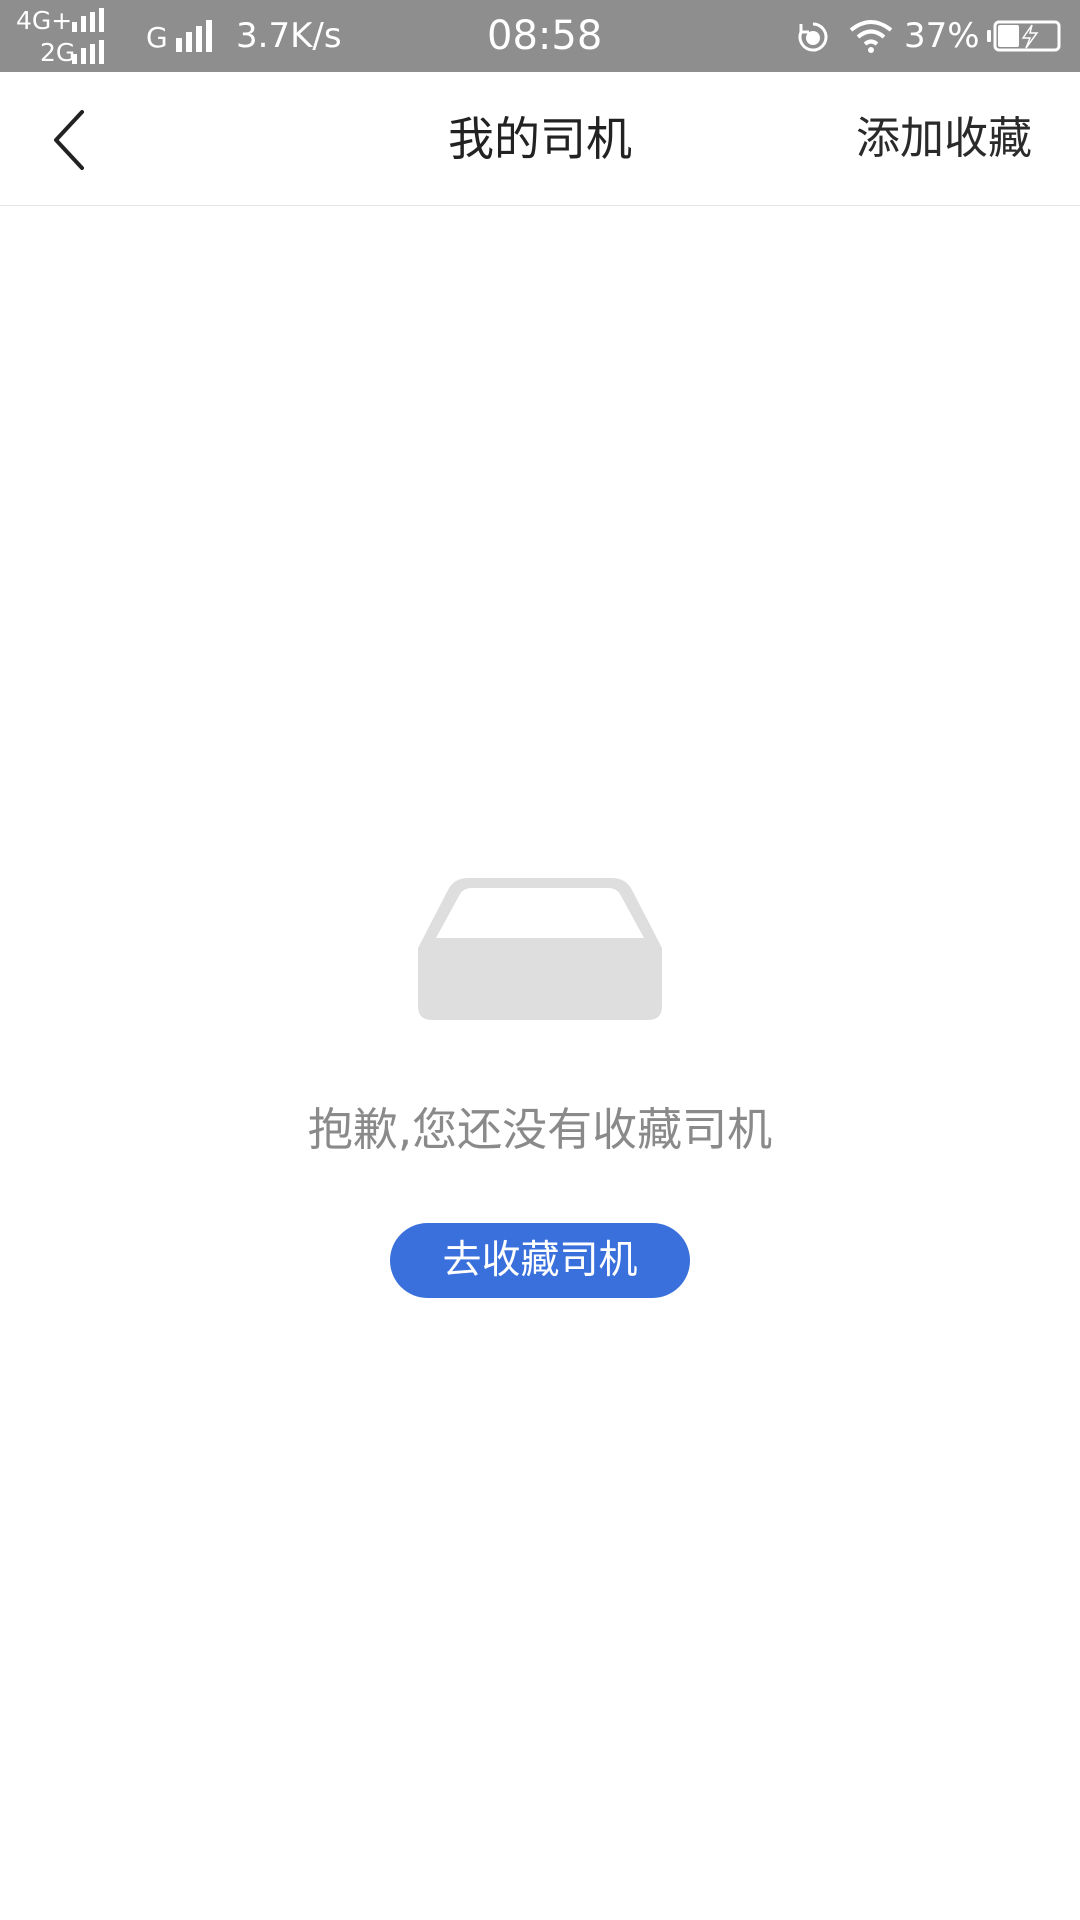 The height and width of the screenshot is (1920, 1080). What do you see at coordinates (58, 52) in the screenshot?
I see `network-secondary-label: 2G` at bounding box center [58, 52].